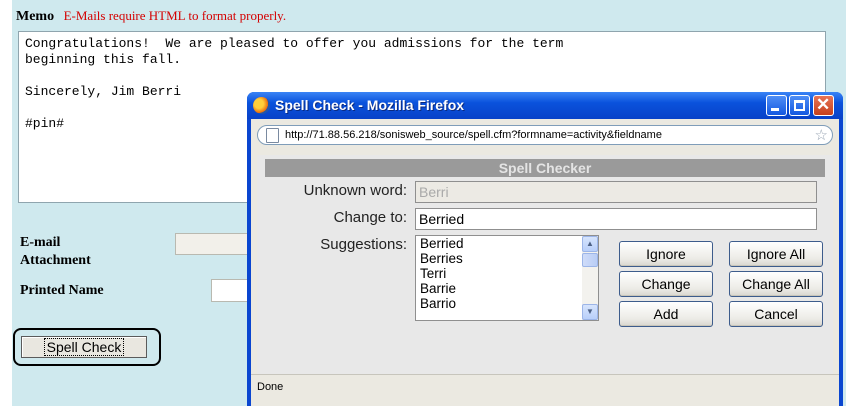 The width and height of the screenshot is (846, 406). Describe the element at coordinates (6, 203) in the screenshot. I see `left-margin` at that location.